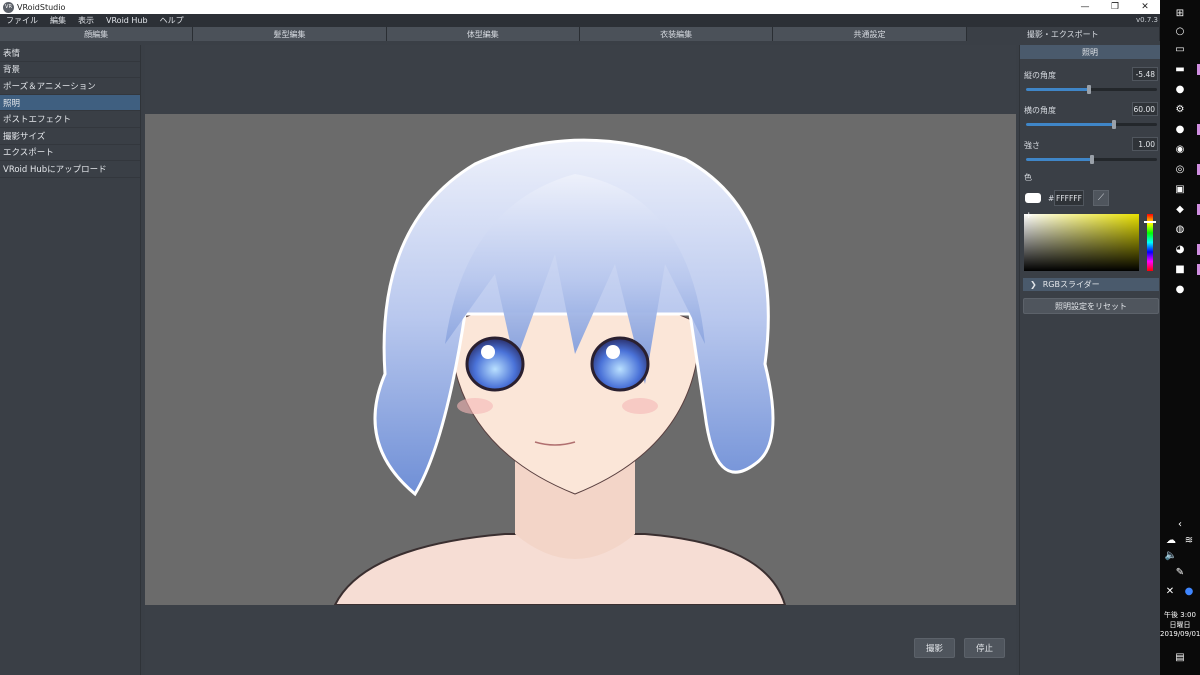  Describe the element at coordinates (676, 34) in the screenshot. I see `tab-outfit-edit: 衣装編集` at that location.